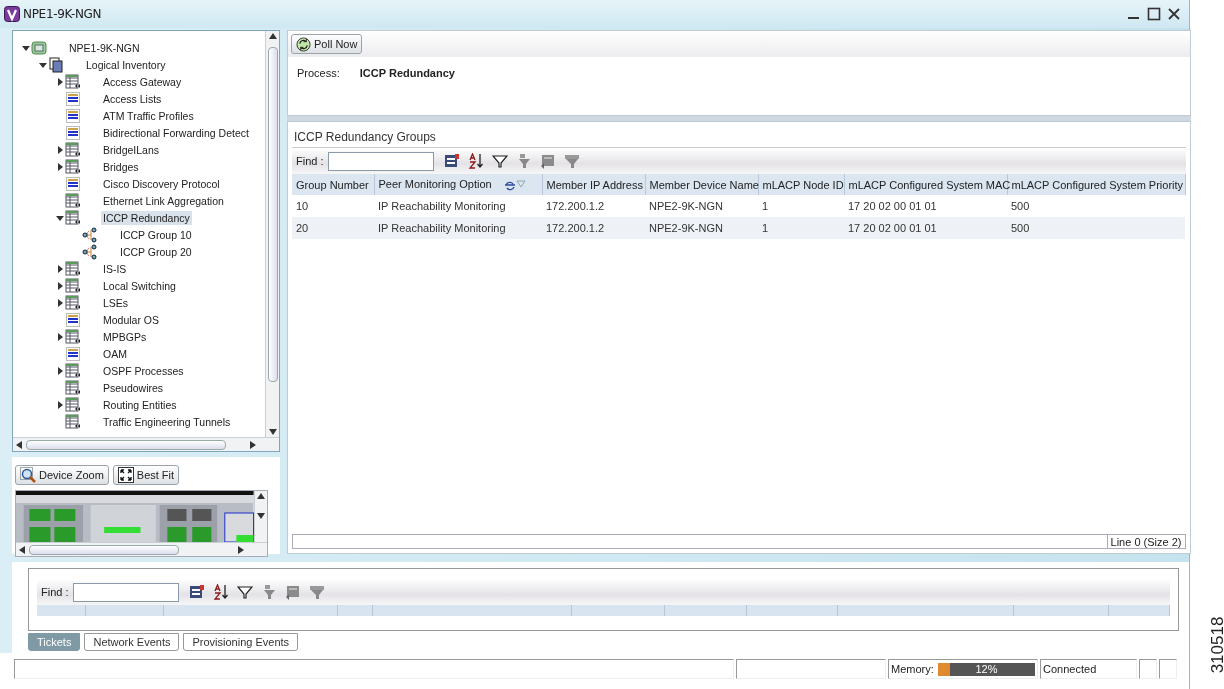  What do you see at coordinates (327, 44) in the screenshot?
I see `poll-now-button: Poll Now` at bounding box center [327, 44].